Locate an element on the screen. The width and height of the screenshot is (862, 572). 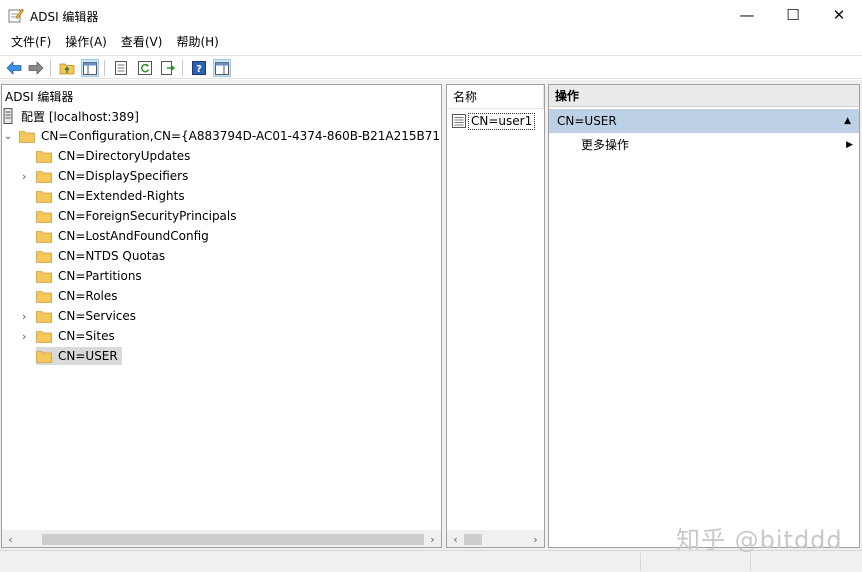
help-icon: ? is located at coordinates (199, 68).